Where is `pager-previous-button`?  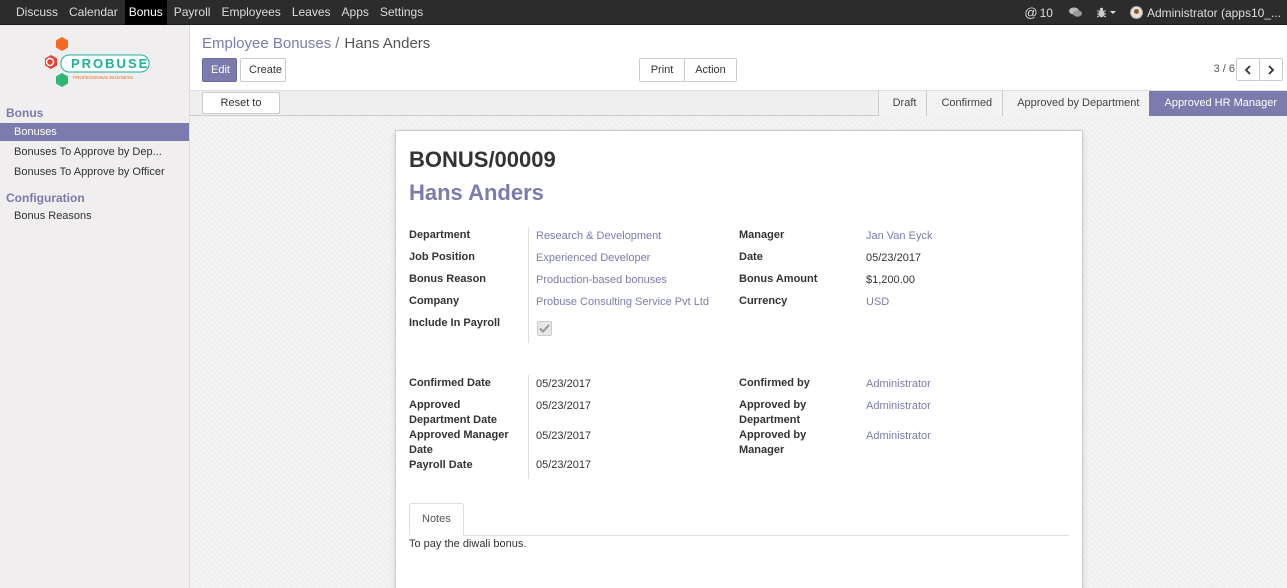 pager-previous-button is located at coordinates (1248, 69).